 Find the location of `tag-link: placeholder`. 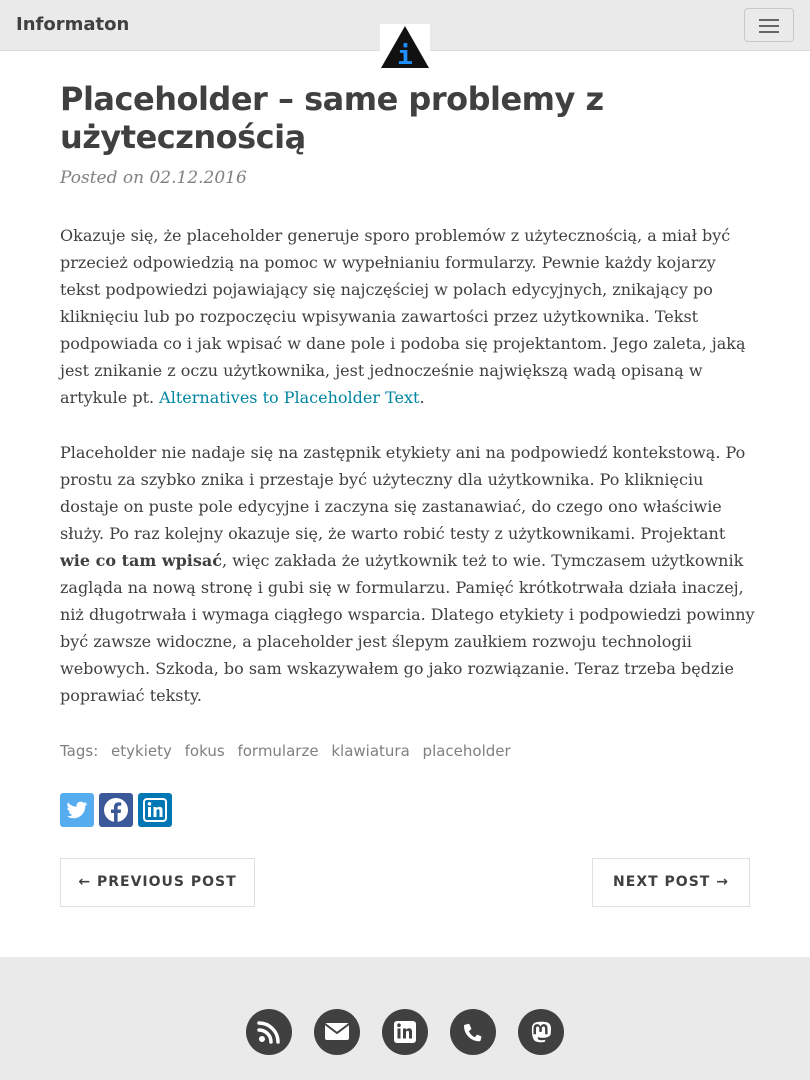

tag-link: placeholder is located at coordinates (467, 751).